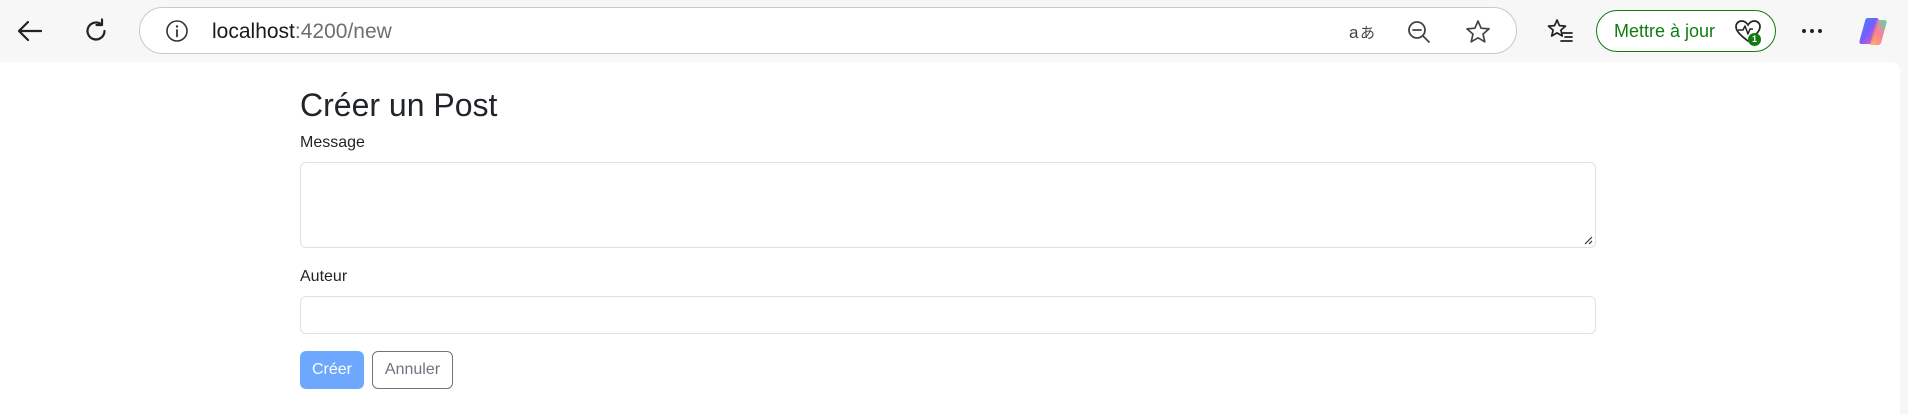  What do you see at coordinates (399, 105) in the screenshot?
I see `page-title: Créer un Post` at bounding box center [399, 105].